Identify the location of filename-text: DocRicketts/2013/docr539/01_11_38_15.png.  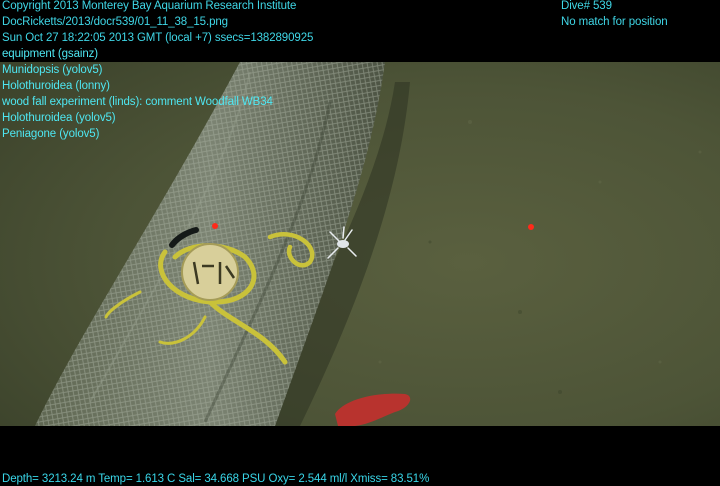
(115, 22).